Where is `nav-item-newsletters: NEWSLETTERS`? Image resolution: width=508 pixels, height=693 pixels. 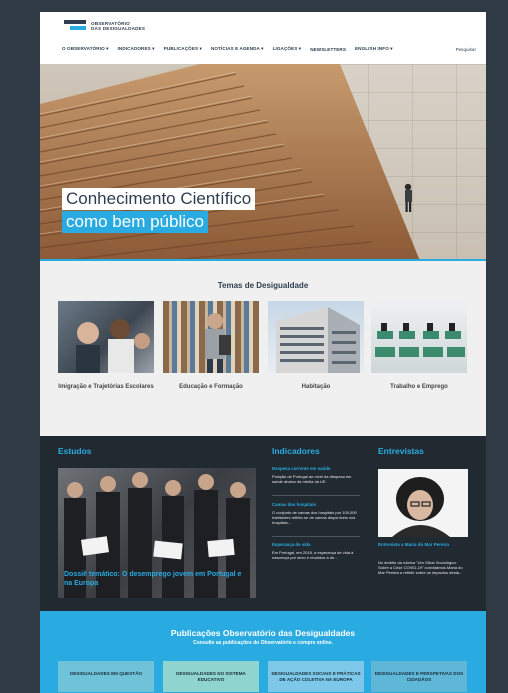 nav-item-newsletters: NEWSLETTERS is located at coordinates (328, 49).